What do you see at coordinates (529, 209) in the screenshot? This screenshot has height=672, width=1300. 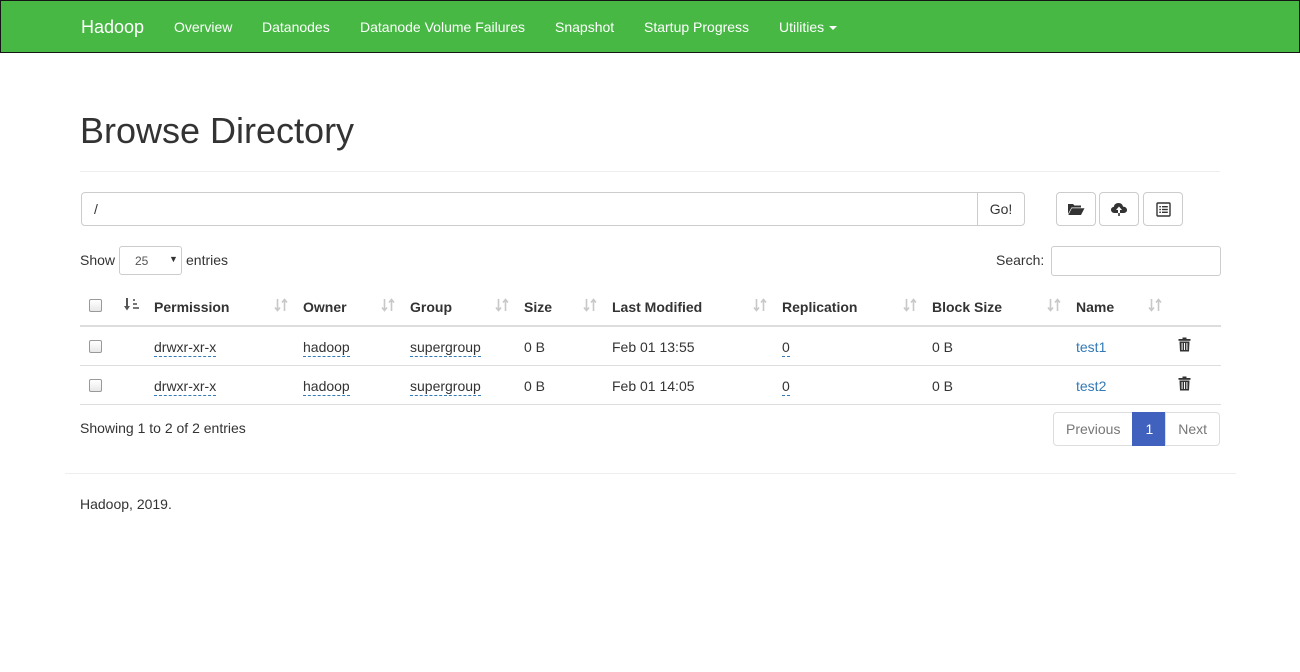 I see `directory-path-input` at bounding box center [529, 209].